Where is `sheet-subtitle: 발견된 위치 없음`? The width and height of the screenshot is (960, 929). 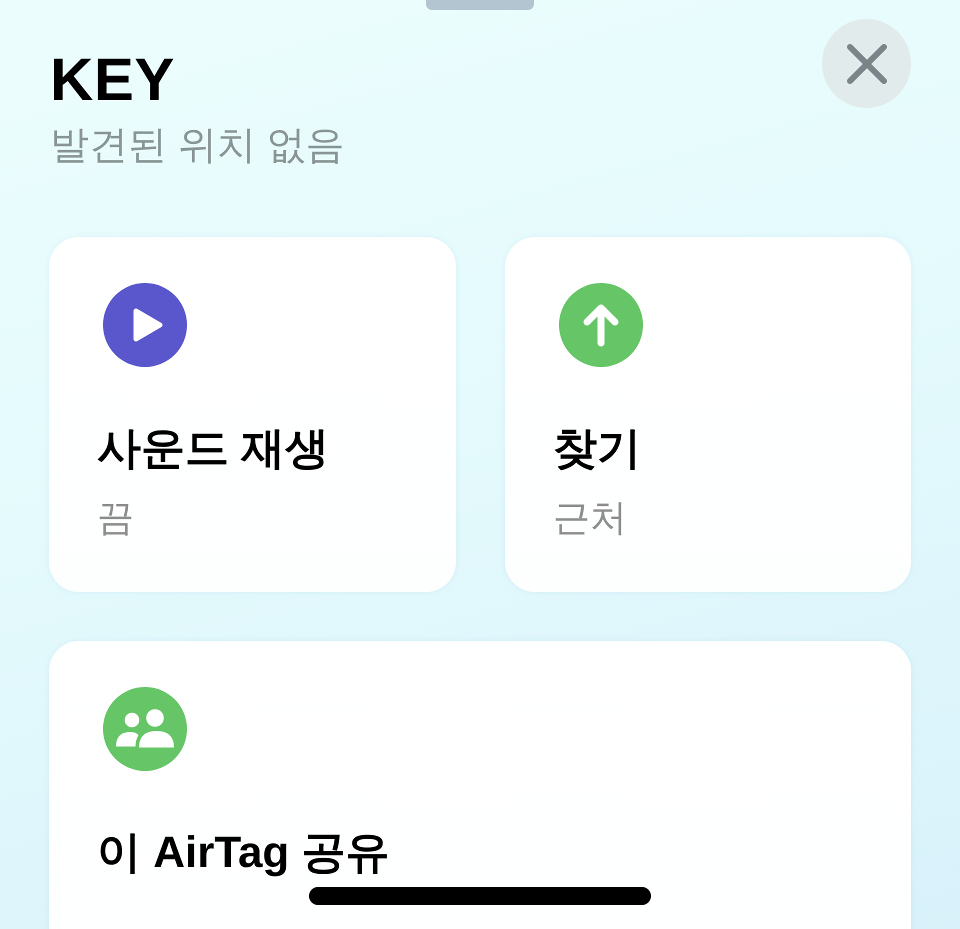
sheet-subtitle: 발견된 위치 없음 is located at coordinates (197, 146).